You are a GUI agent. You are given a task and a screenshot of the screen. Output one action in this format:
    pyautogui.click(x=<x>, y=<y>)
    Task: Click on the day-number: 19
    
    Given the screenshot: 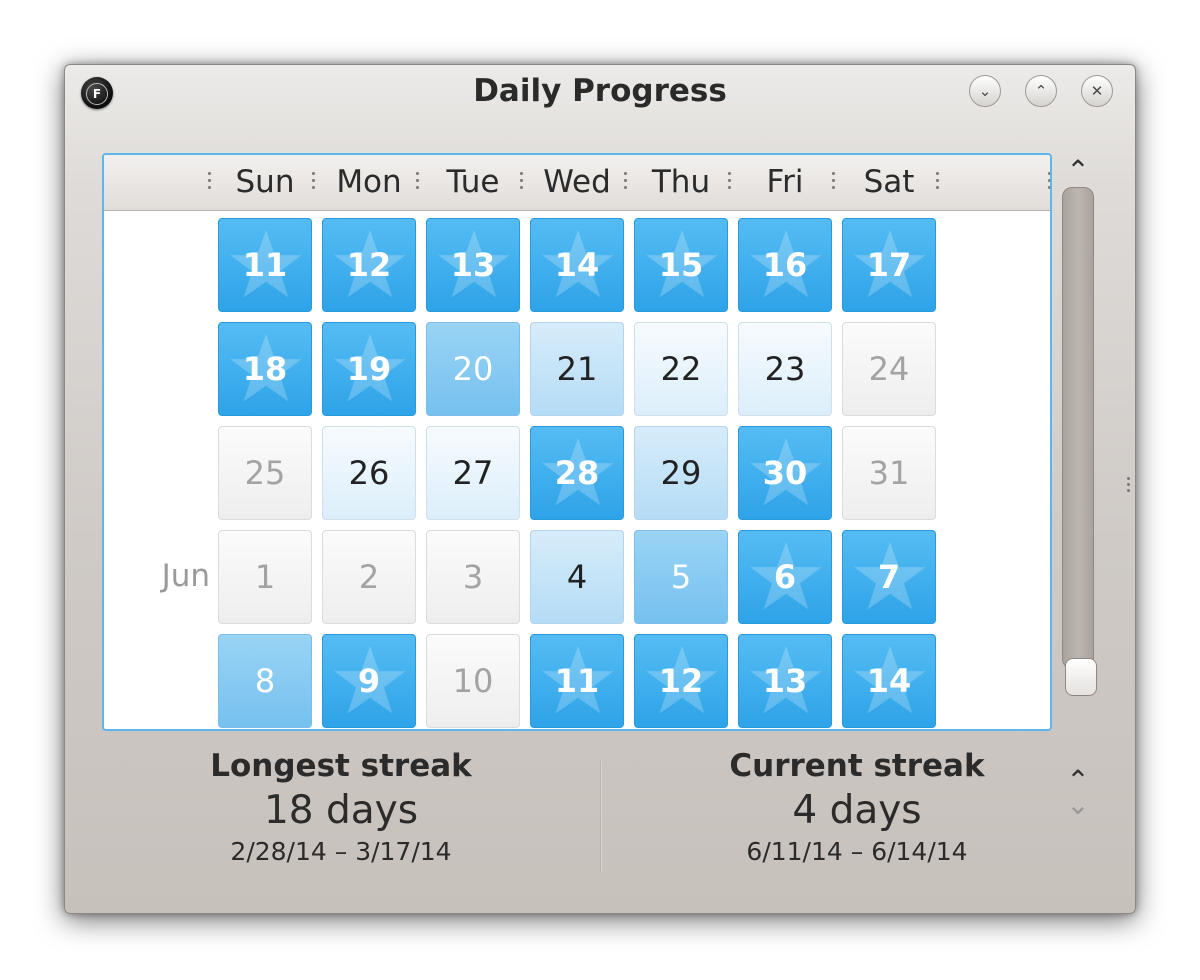 What is the action you would take?
    pyautogui.click(x=369, y=369)
    